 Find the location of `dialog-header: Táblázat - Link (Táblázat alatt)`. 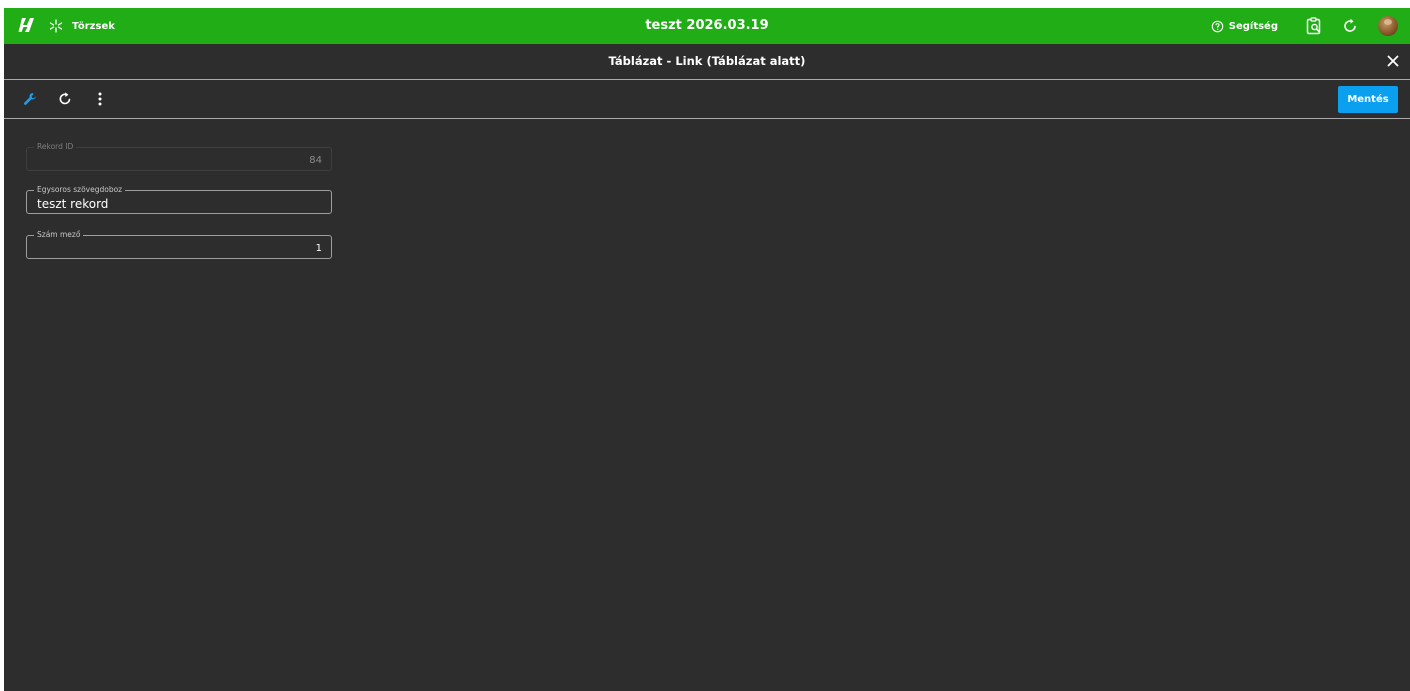

dialog-header: Táblázat - Link (Táblázat alatt) is located at coordinates (707, 62).